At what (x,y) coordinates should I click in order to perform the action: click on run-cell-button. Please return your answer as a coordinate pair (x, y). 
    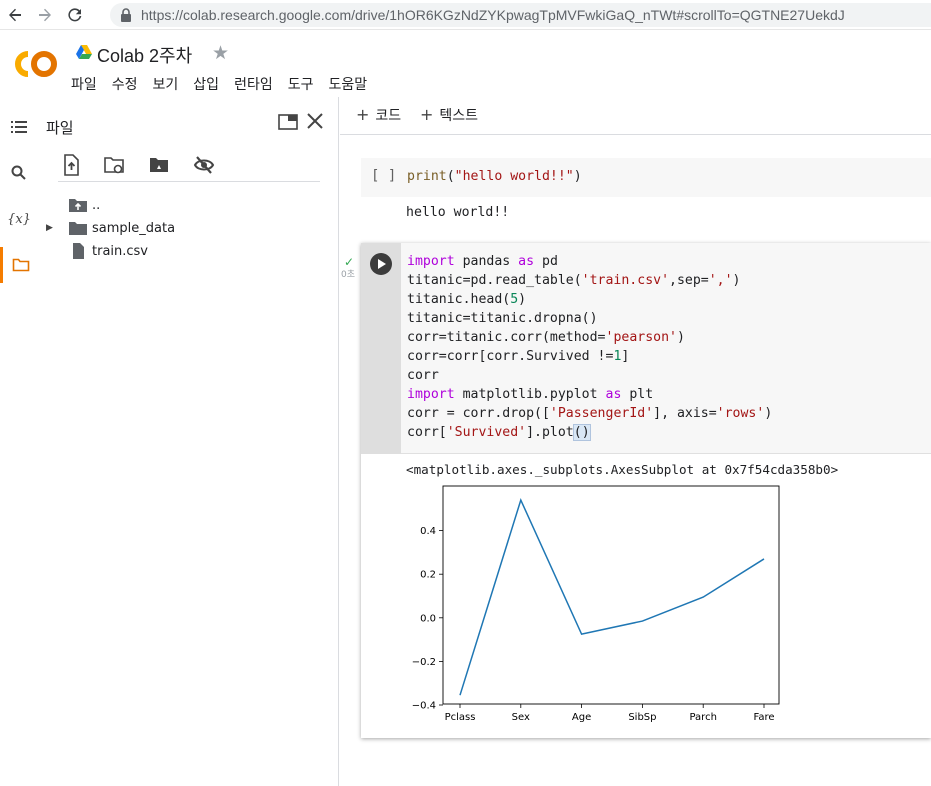
    Looking at the image, I should click on (381, 264).